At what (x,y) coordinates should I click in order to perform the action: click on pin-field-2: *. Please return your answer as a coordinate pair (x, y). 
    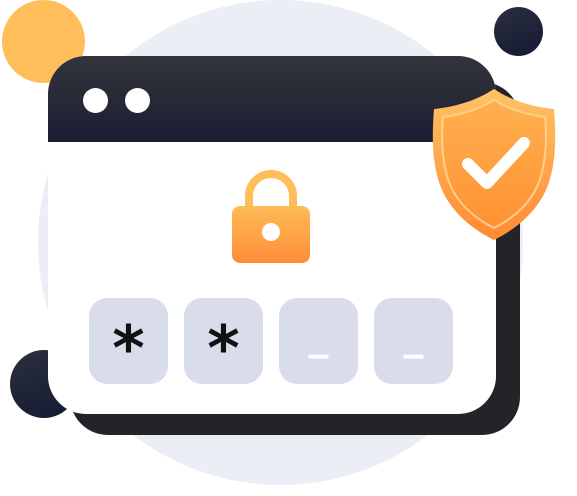
    Looking at the image, I should click on (223, 341).